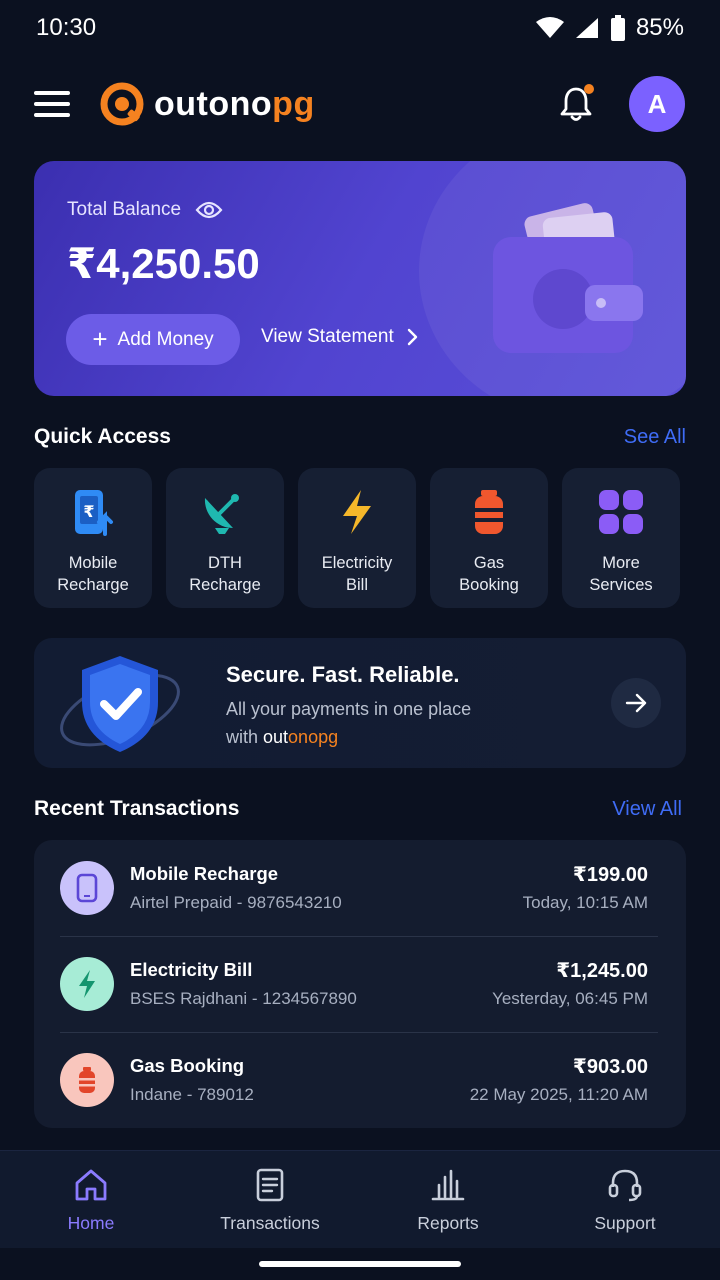 This screenshot has height=1280, width=720. I want to click on quick-item-label: DTH Recharge, so click(225, 574).